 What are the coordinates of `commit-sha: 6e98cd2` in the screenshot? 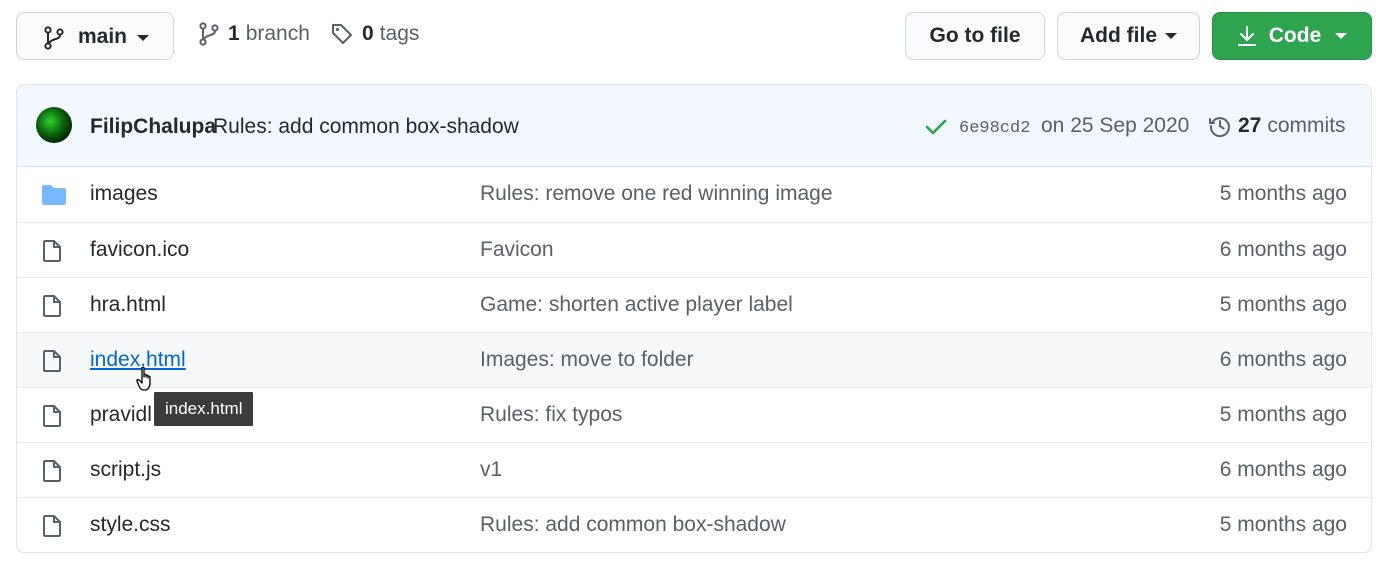 It's located at (994, 128).